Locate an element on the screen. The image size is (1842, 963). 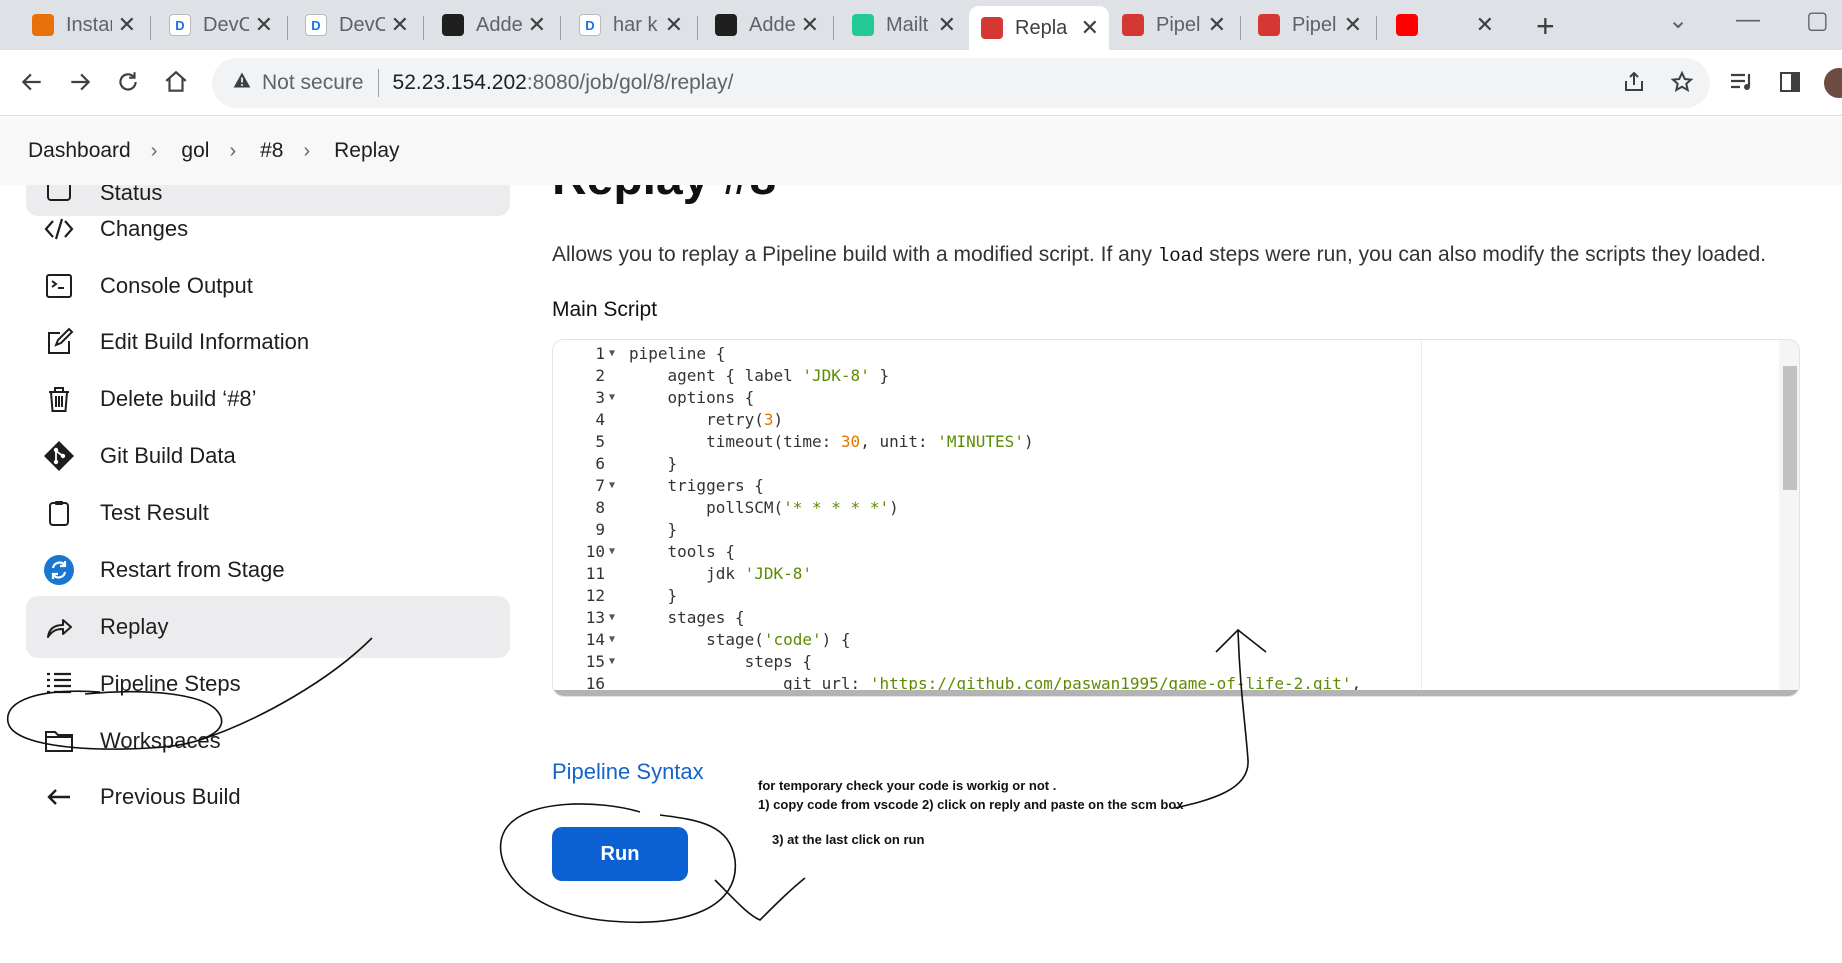
line-number: 2 is located at coordinates (600, 375).